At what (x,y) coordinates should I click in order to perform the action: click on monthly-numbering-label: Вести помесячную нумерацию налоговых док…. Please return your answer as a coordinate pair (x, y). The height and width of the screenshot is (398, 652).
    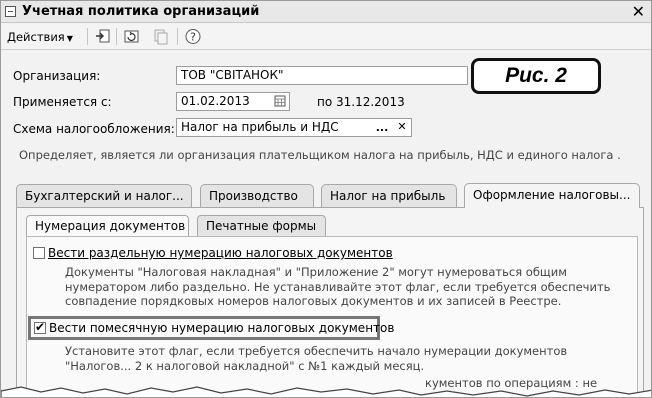
    Looking at the image, I should click on (222, 328).